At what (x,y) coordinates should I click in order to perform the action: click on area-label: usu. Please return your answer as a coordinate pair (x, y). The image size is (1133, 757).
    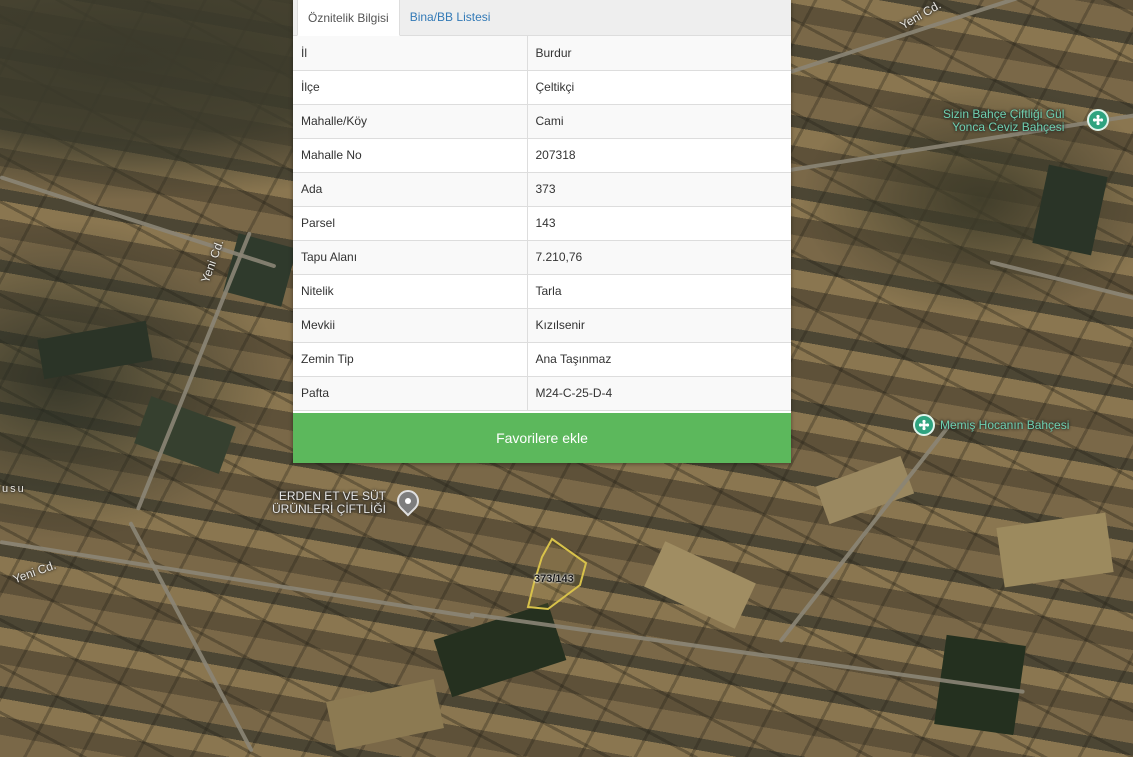
    Looking at the image, I should click on (14, 489).